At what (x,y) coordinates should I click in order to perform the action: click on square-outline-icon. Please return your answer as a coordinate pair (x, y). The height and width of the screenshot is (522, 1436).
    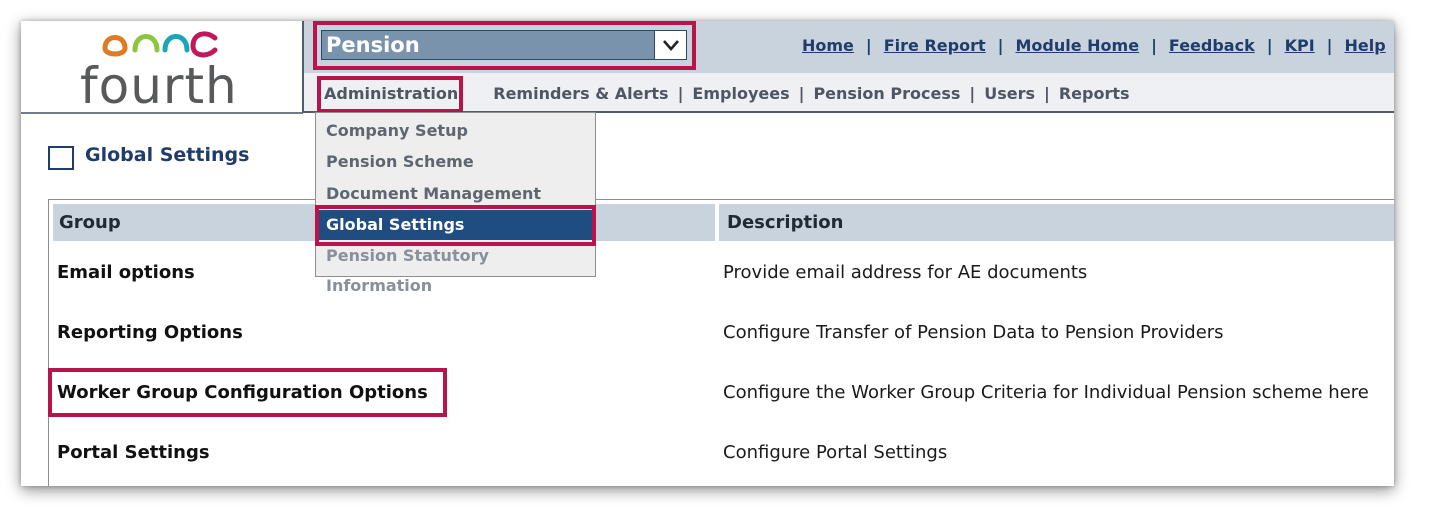
    Looking at the image, I should click on (61, 158).